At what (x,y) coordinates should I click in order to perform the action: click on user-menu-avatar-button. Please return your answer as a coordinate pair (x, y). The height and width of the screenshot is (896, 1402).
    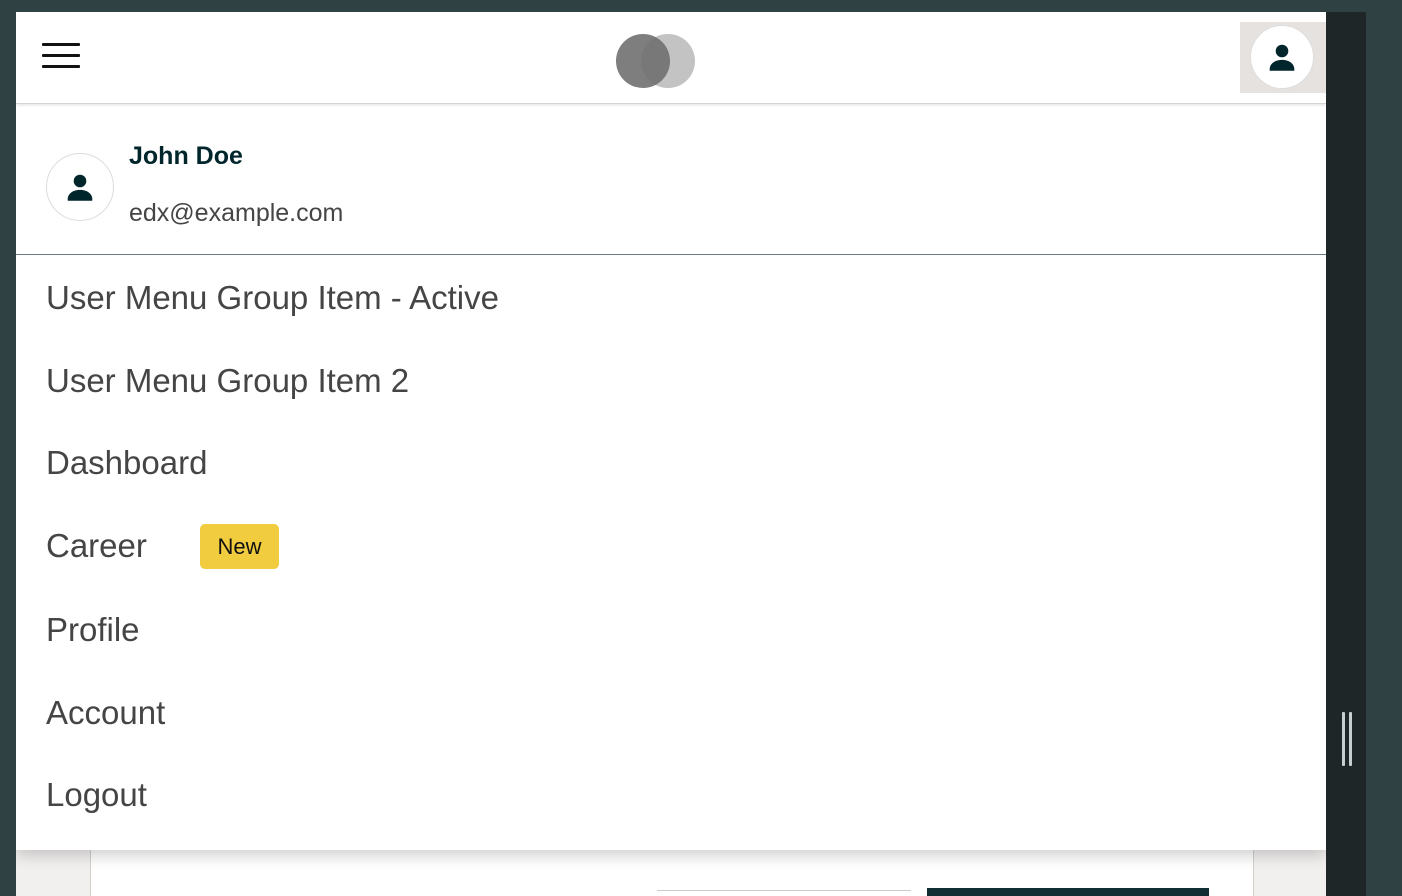
    Looking at the image, I should click on (1283, 57).